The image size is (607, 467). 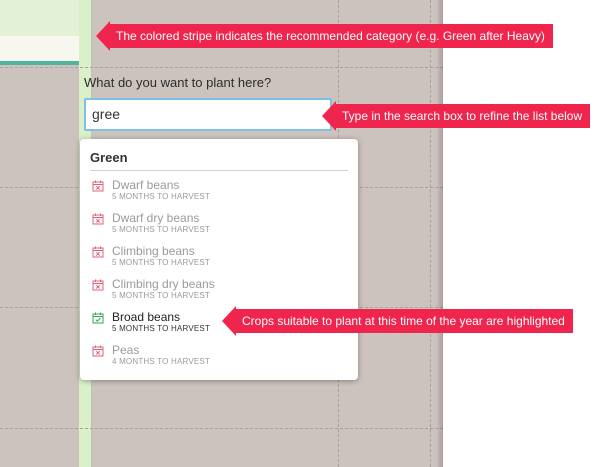 What do you see at coordinates (161, 361) in the screenshot?
I see `harvest-time: 4 MONTHS TO HARVEST` at bounding box center [161, 361].